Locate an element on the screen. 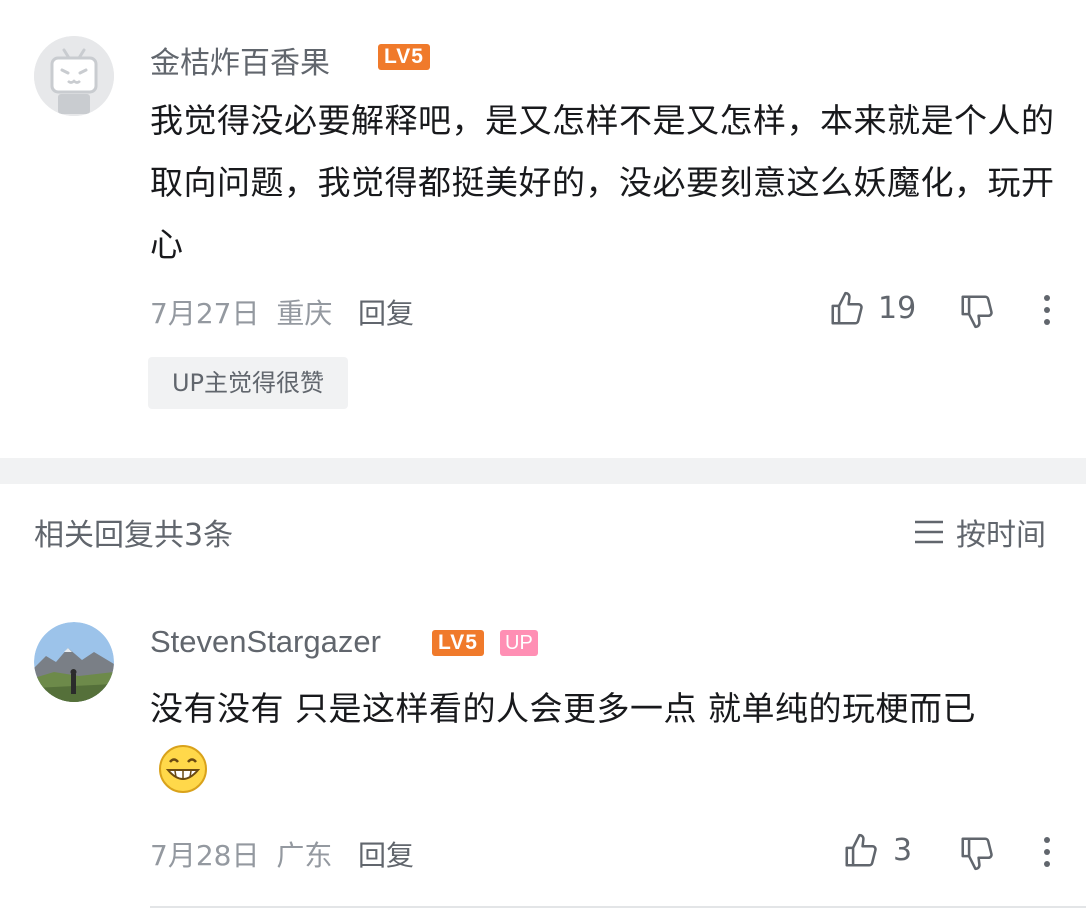 Image resolution: width=1086 pixels, height=915 pixels. username: 金桔炸百香果 is located at coordinates (240, 60).